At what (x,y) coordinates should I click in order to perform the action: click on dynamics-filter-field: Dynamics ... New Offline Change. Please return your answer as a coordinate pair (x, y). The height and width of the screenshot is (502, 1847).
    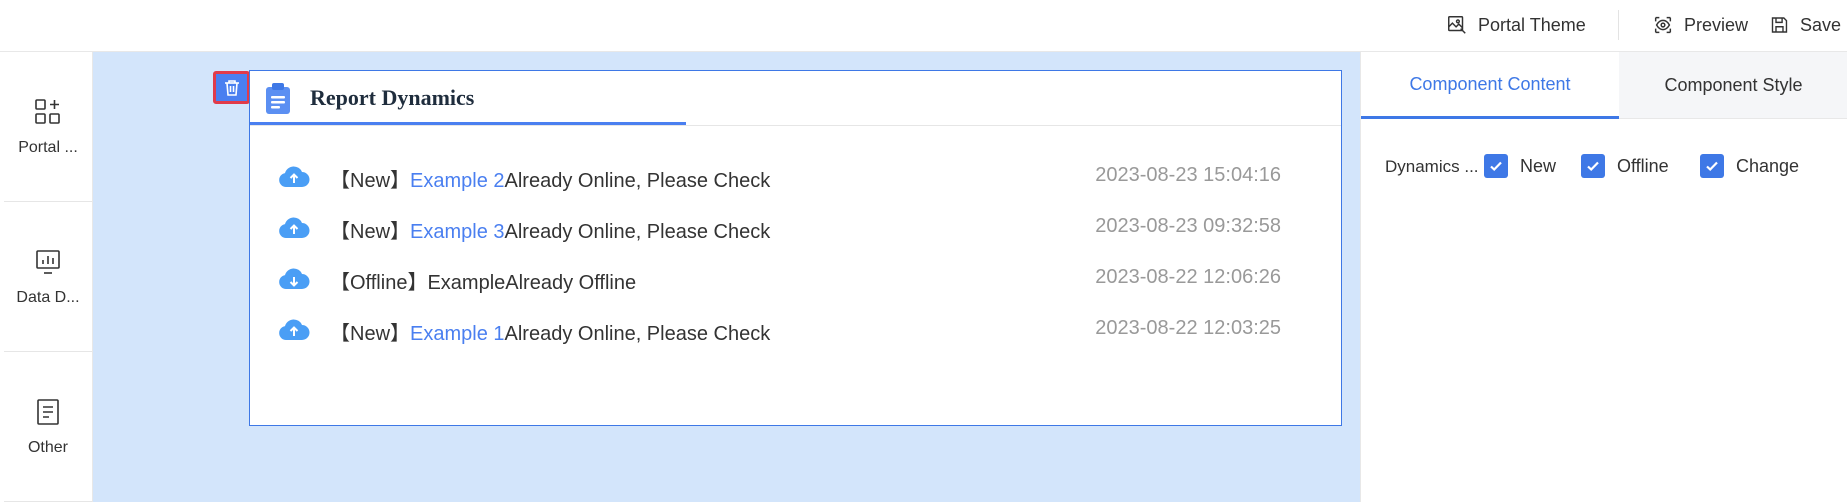
    Looking at the image, I should click on (1615, 169).